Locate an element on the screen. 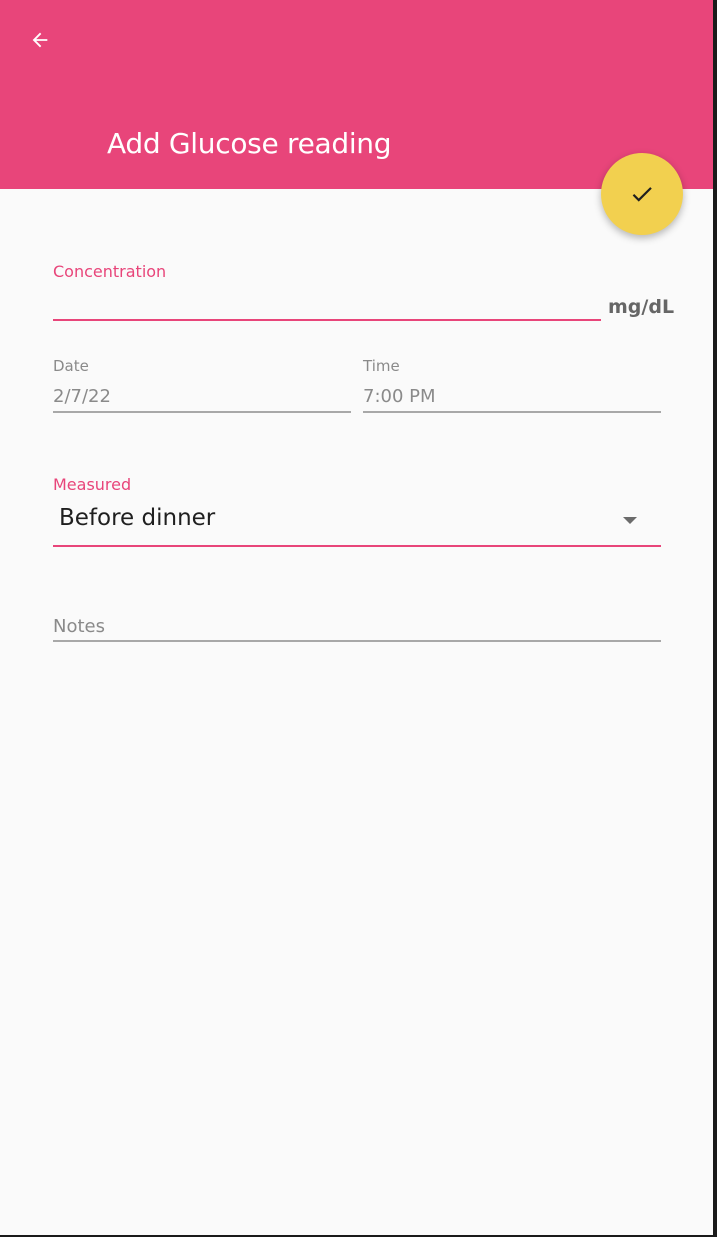 This screenshot has height=1237, width=717. arrow-left-icon is located at coordinates (40, 40).